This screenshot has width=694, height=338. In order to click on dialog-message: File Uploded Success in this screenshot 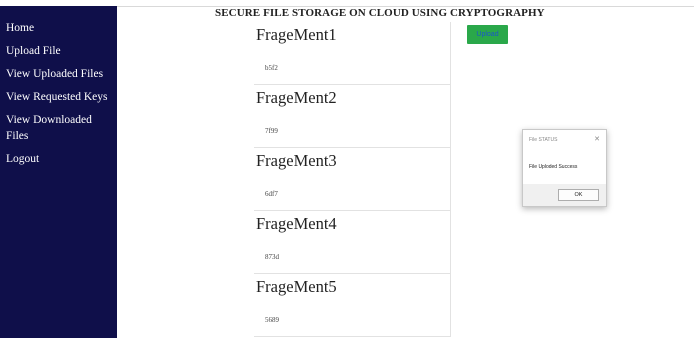, I will do `click(553, 167)`.